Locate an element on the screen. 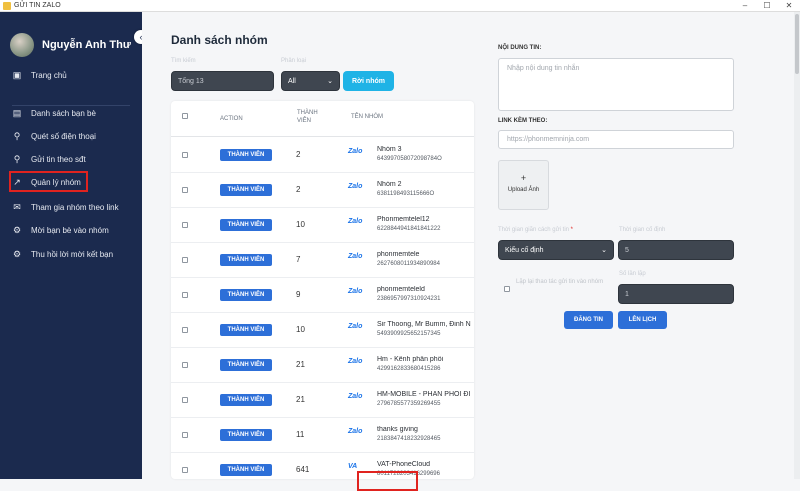  total-field: Tổng 13 is located at coordinates (222, 81).